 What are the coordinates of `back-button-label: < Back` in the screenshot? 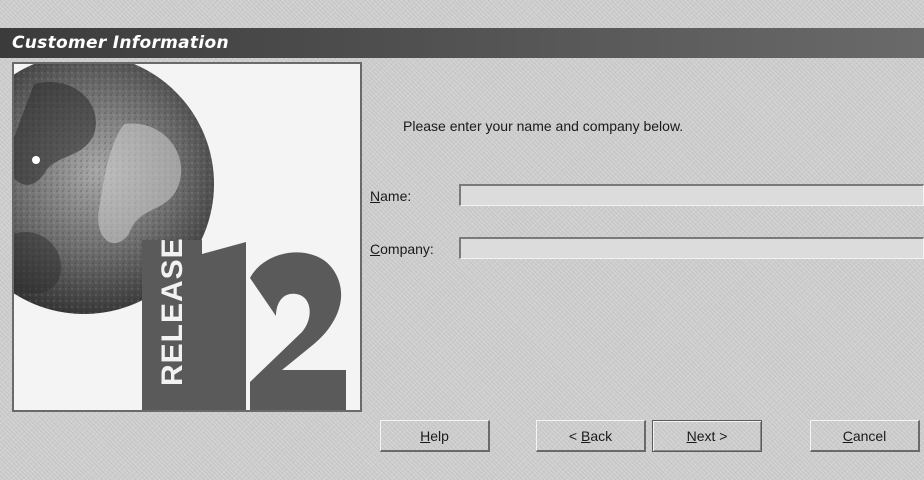 It's located at (590, 435).